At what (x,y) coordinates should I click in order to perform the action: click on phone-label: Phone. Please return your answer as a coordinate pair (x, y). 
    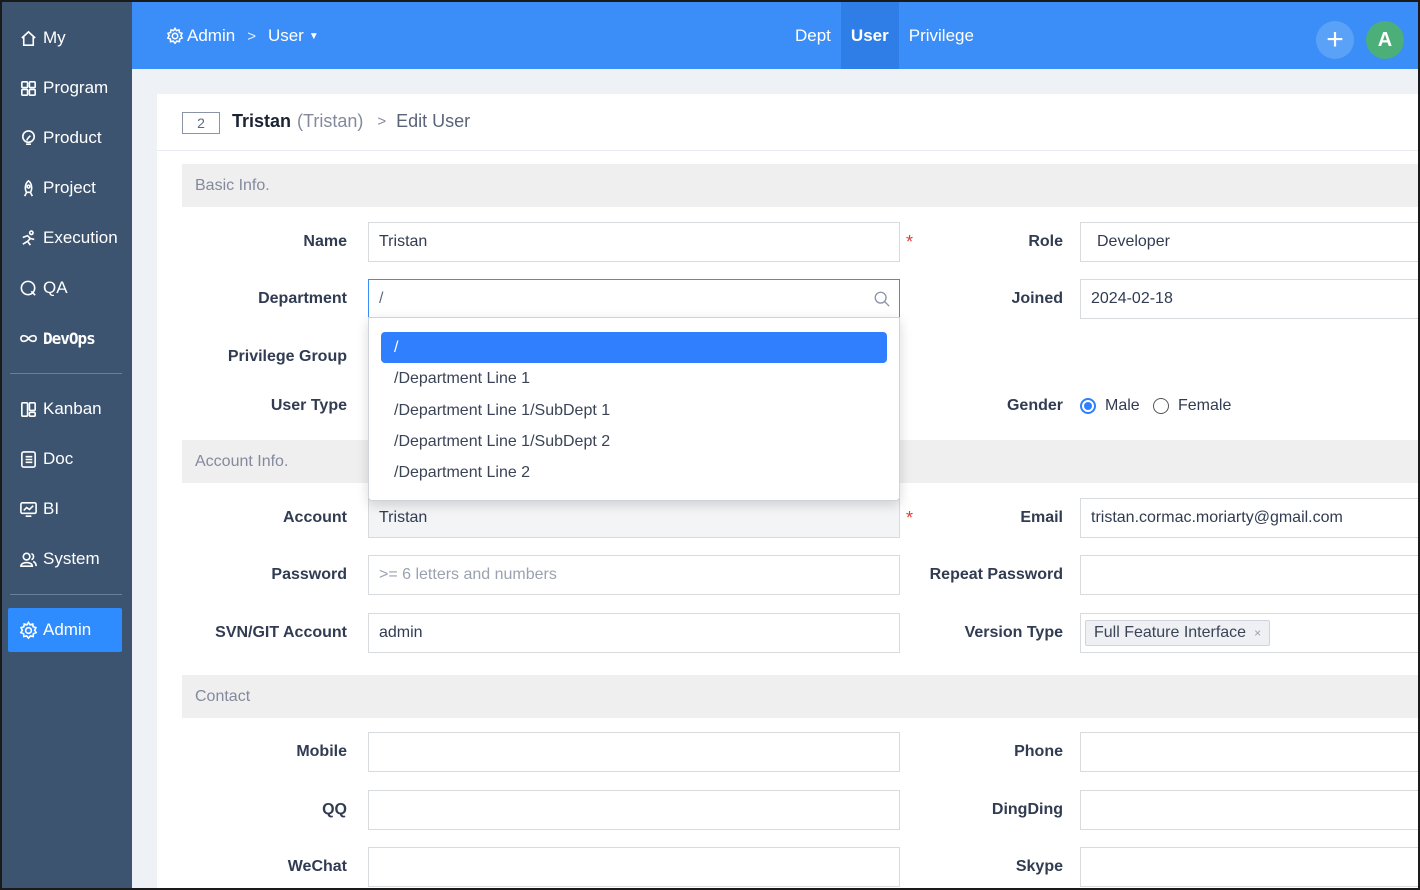
    Looking at the image, I should click on (1038, 751).